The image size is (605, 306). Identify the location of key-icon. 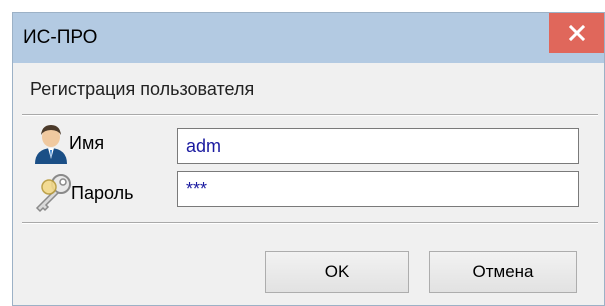
(53, 193).